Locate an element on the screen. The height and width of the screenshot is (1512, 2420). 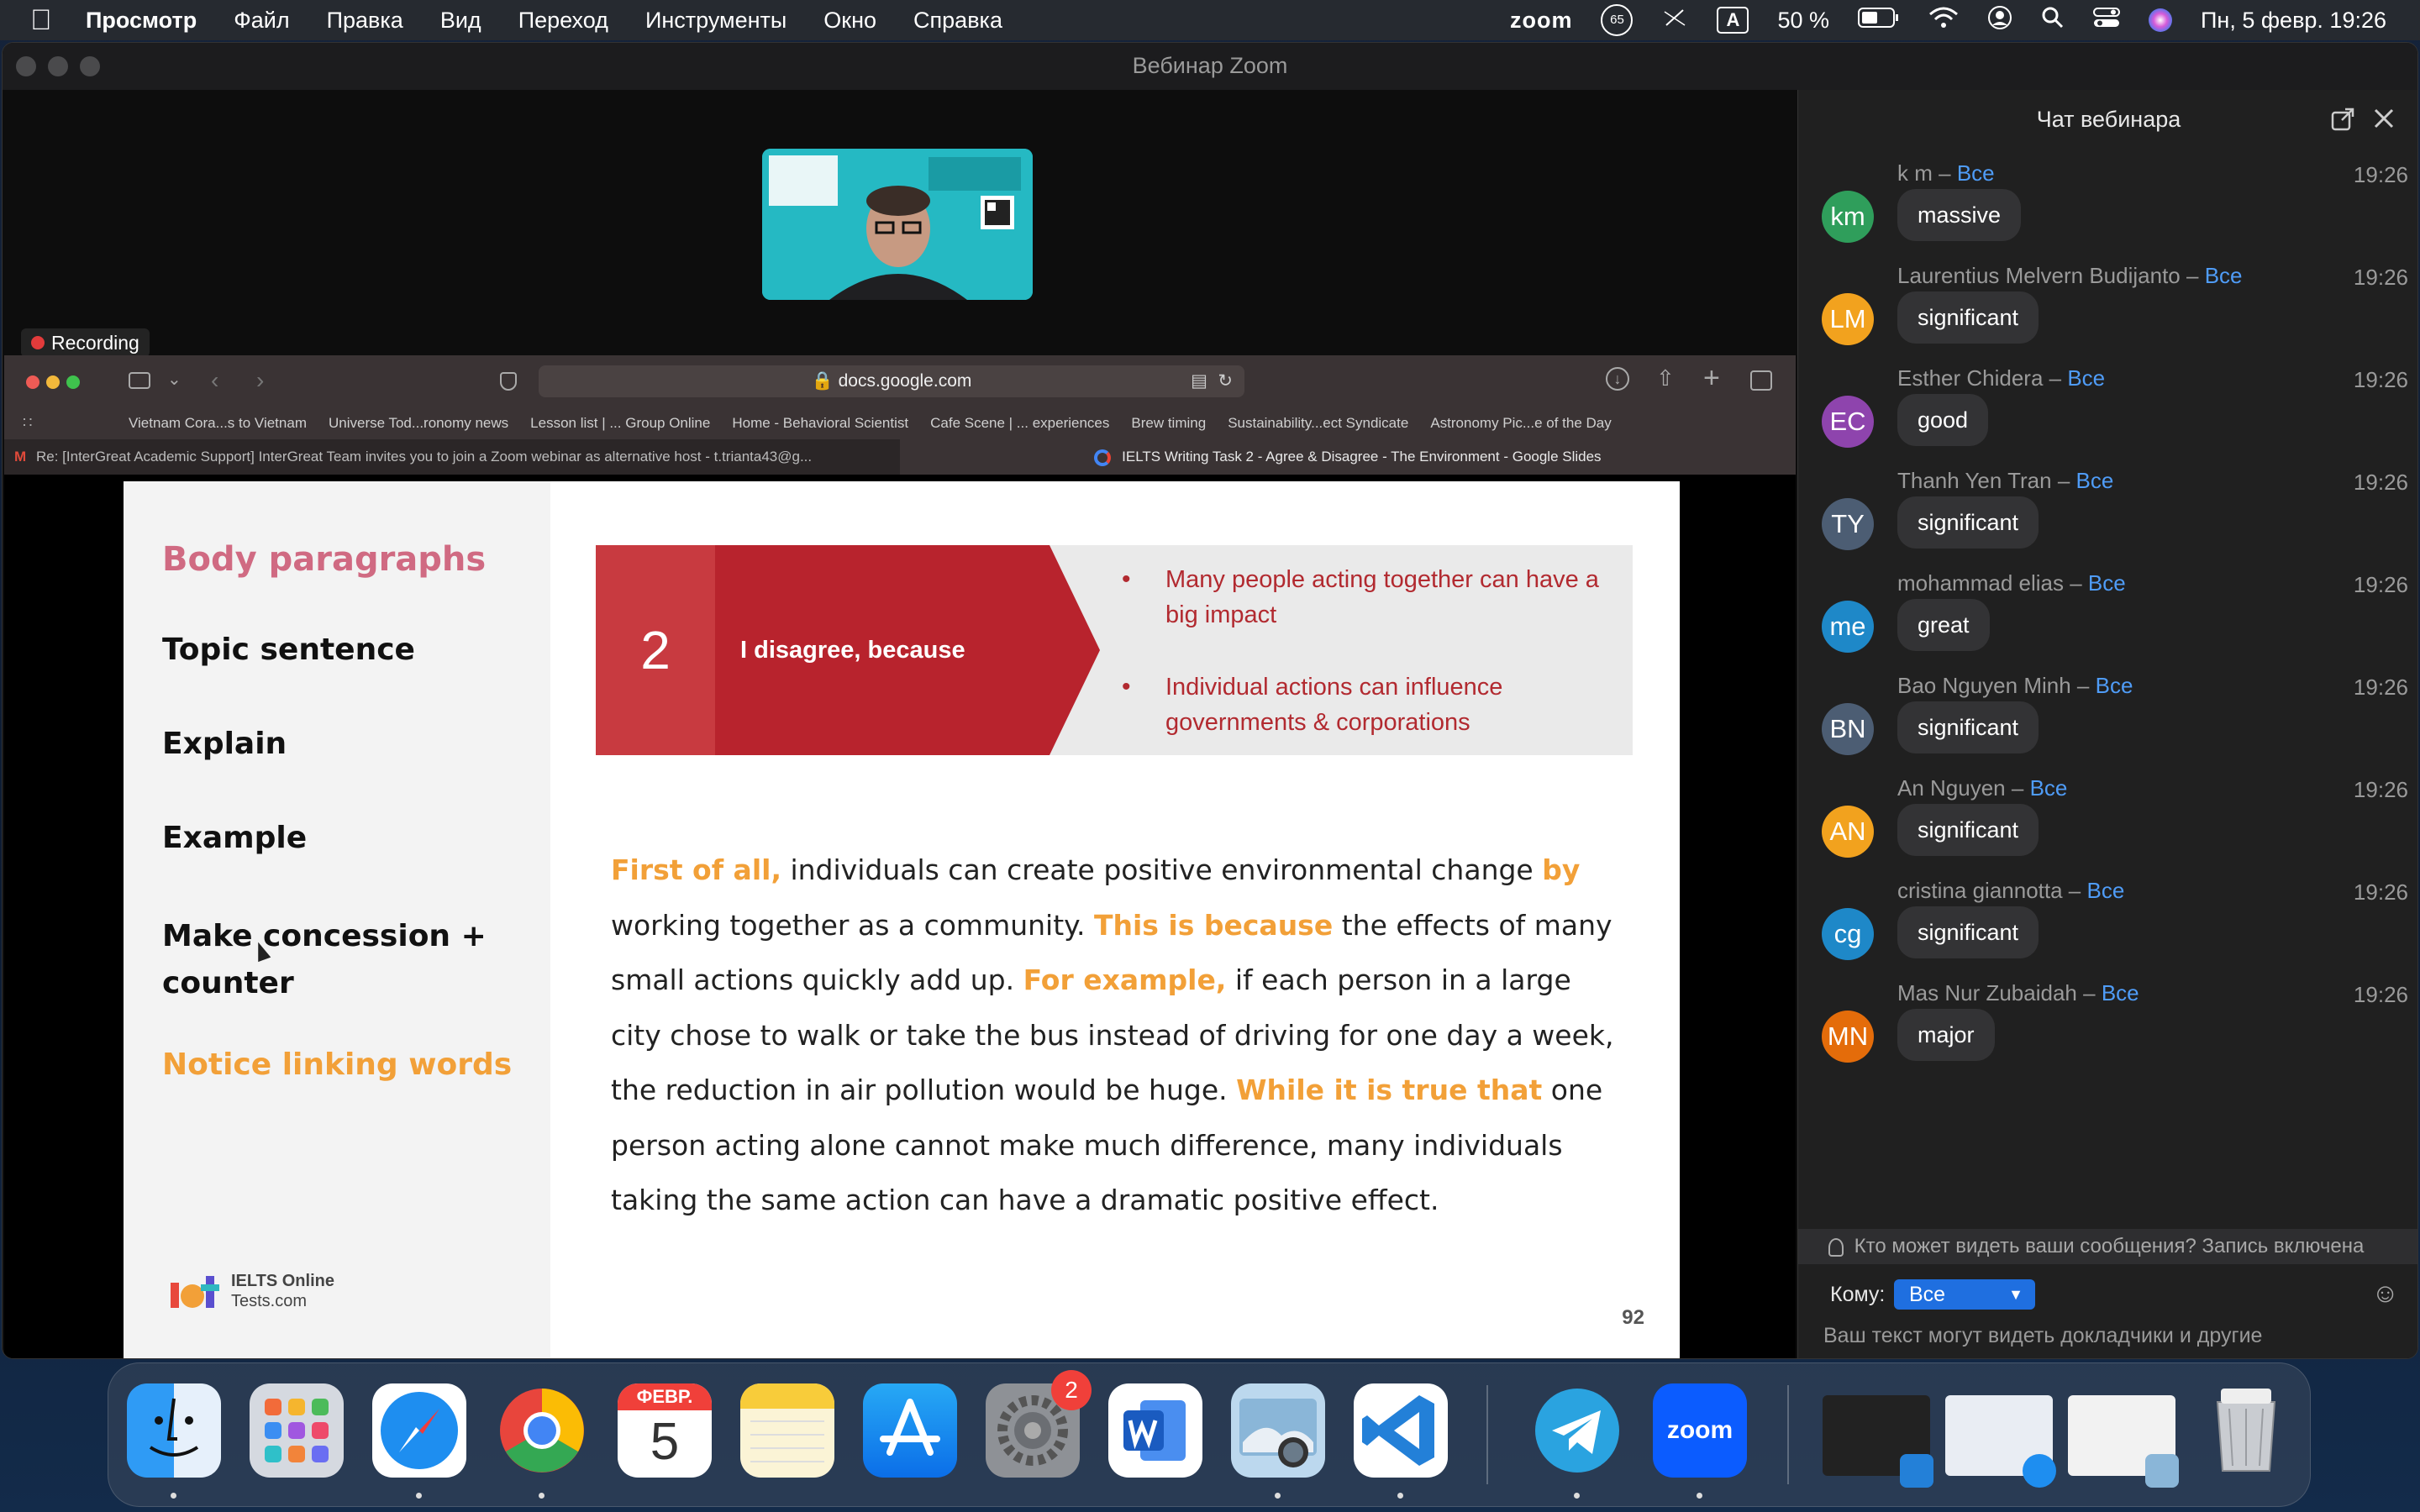
ielts-logo: IELTS Online Tests.com is located at coordinates (251, 1291).